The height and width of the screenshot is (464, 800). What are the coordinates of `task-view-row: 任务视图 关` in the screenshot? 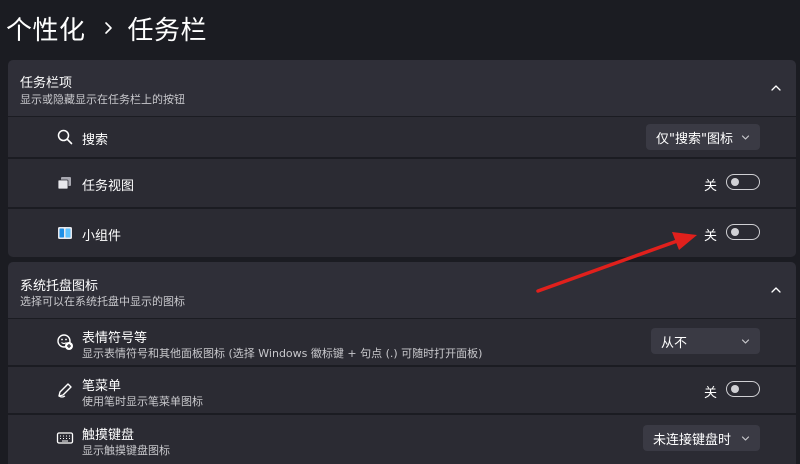 It's located at (402, 183).